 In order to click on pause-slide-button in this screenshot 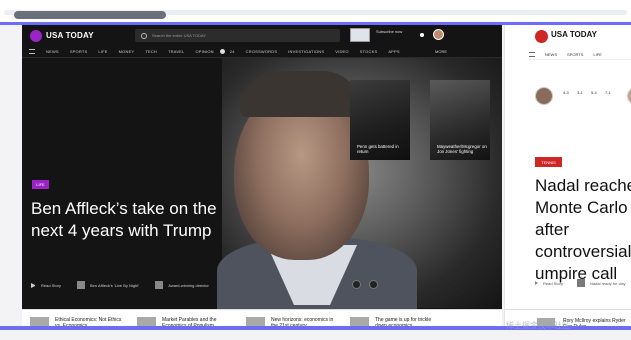, I will do `click(373, 284)`.